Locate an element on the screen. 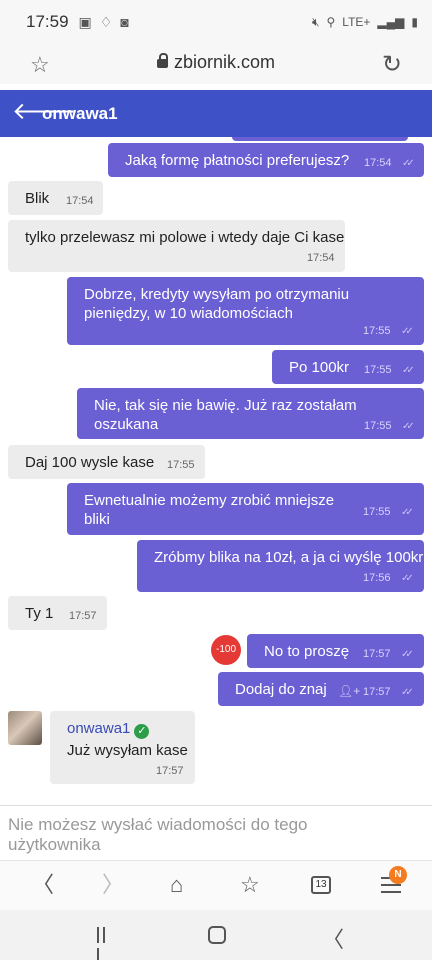 This screenshot has height=960, width=432. message-text: Już wysyłam kase is located at coordinates (127, 750).